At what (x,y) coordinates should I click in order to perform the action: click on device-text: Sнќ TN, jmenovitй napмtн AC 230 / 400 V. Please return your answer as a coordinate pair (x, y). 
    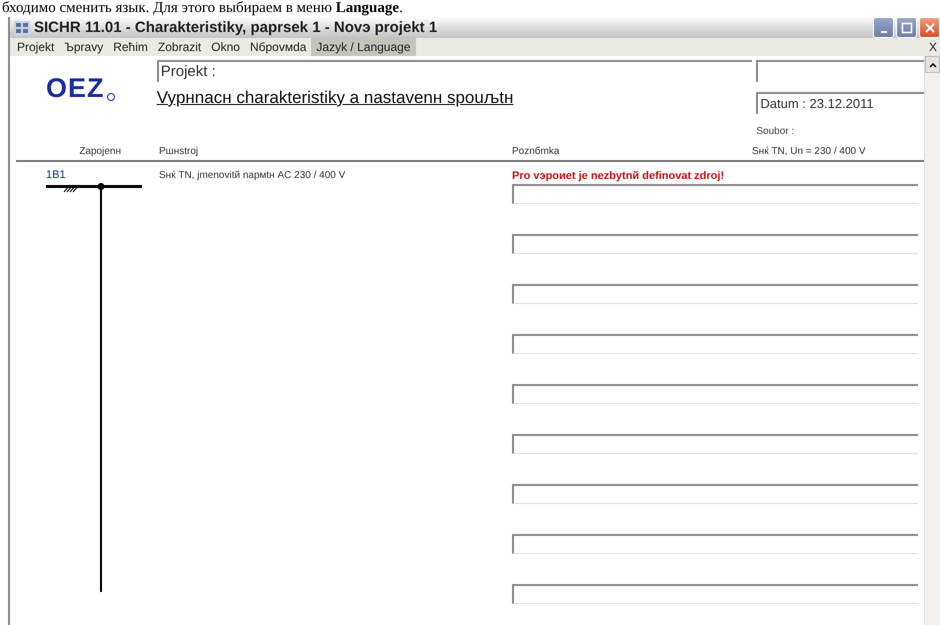
    Looking at the image, I should click on (252, 176).